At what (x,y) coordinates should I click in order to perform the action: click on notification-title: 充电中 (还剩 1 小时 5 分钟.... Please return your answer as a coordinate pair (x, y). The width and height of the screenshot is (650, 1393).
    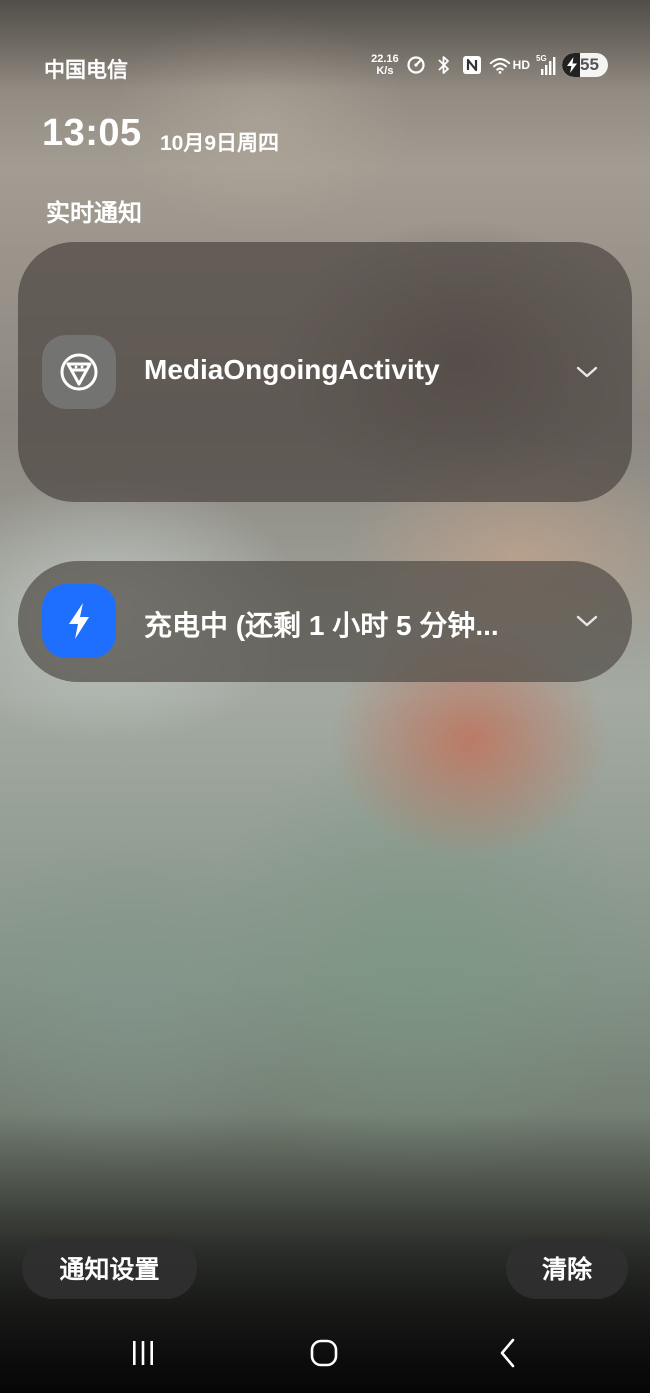
    Looking at the image, I should click on (321, 625).